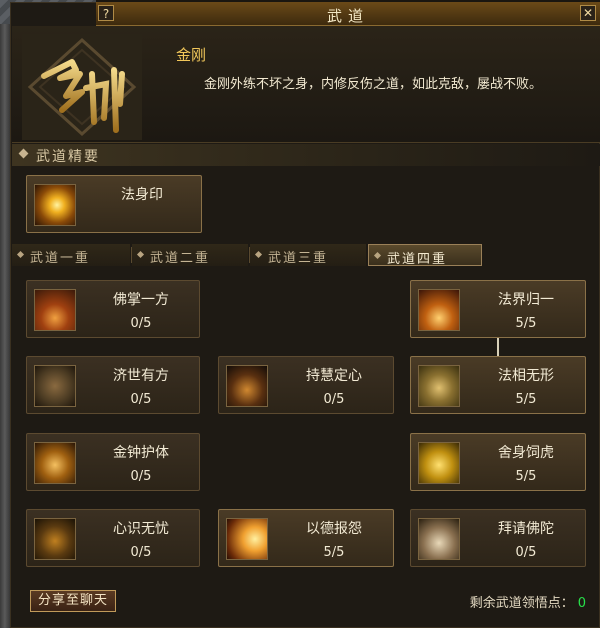  Describe the element at coordinates (439, 463) in the screenshot. I see `golden-figure-icon` at that location.